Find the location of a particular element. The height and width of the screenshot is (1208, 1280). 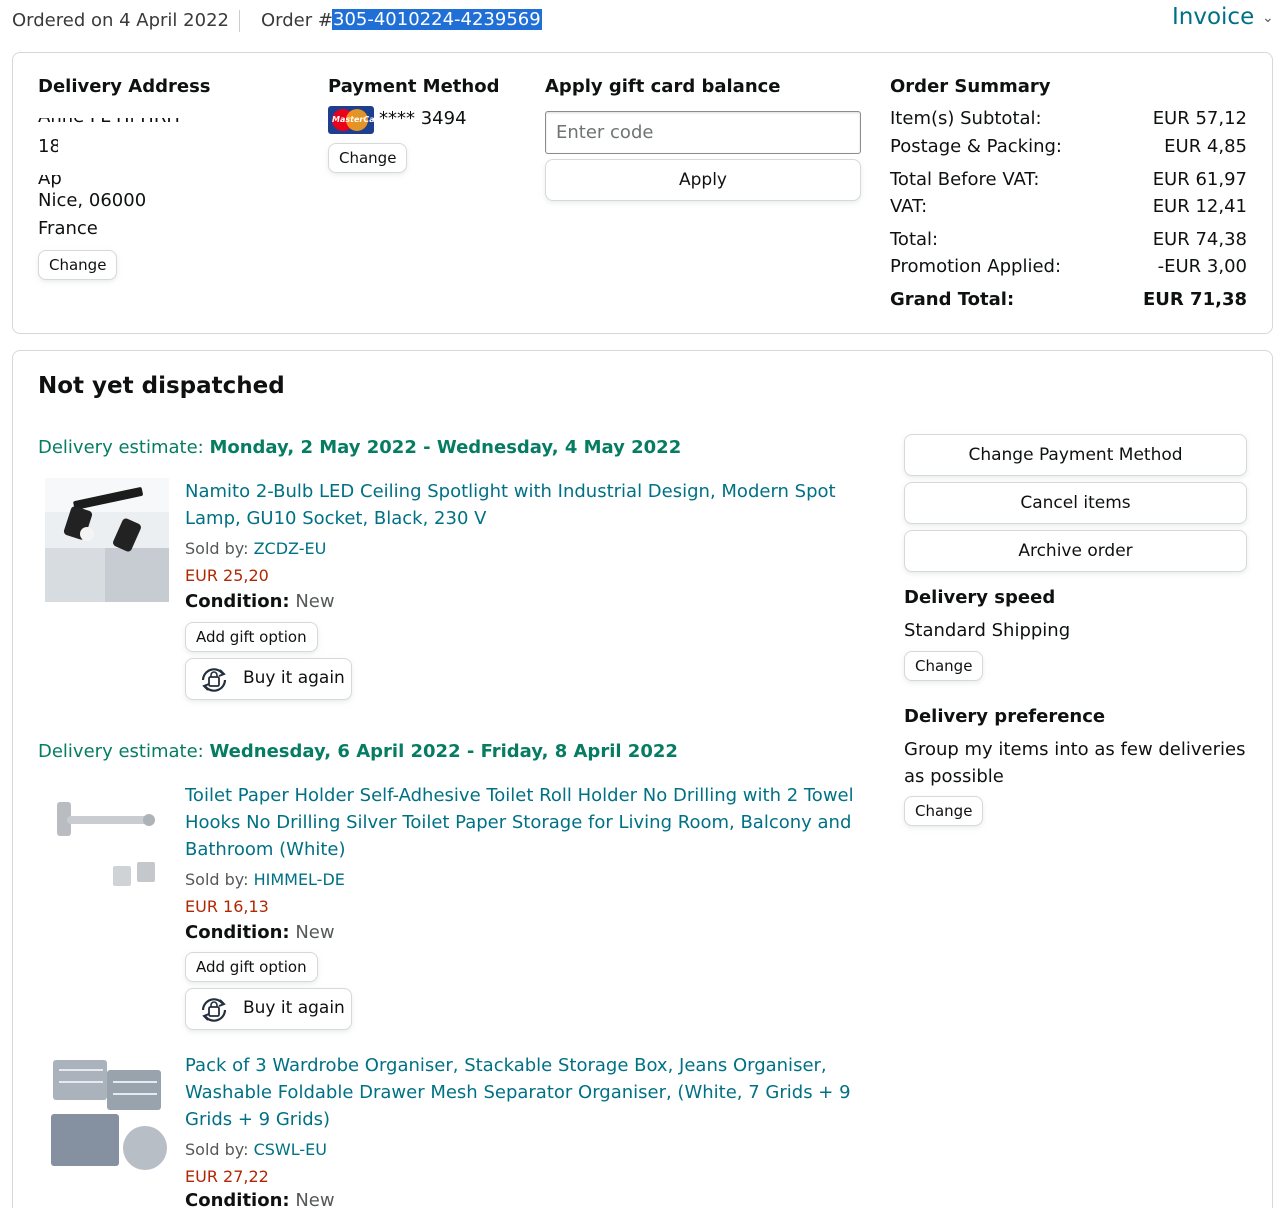

change-delivery-preference-button: Change is located at coordinates (944, 811).